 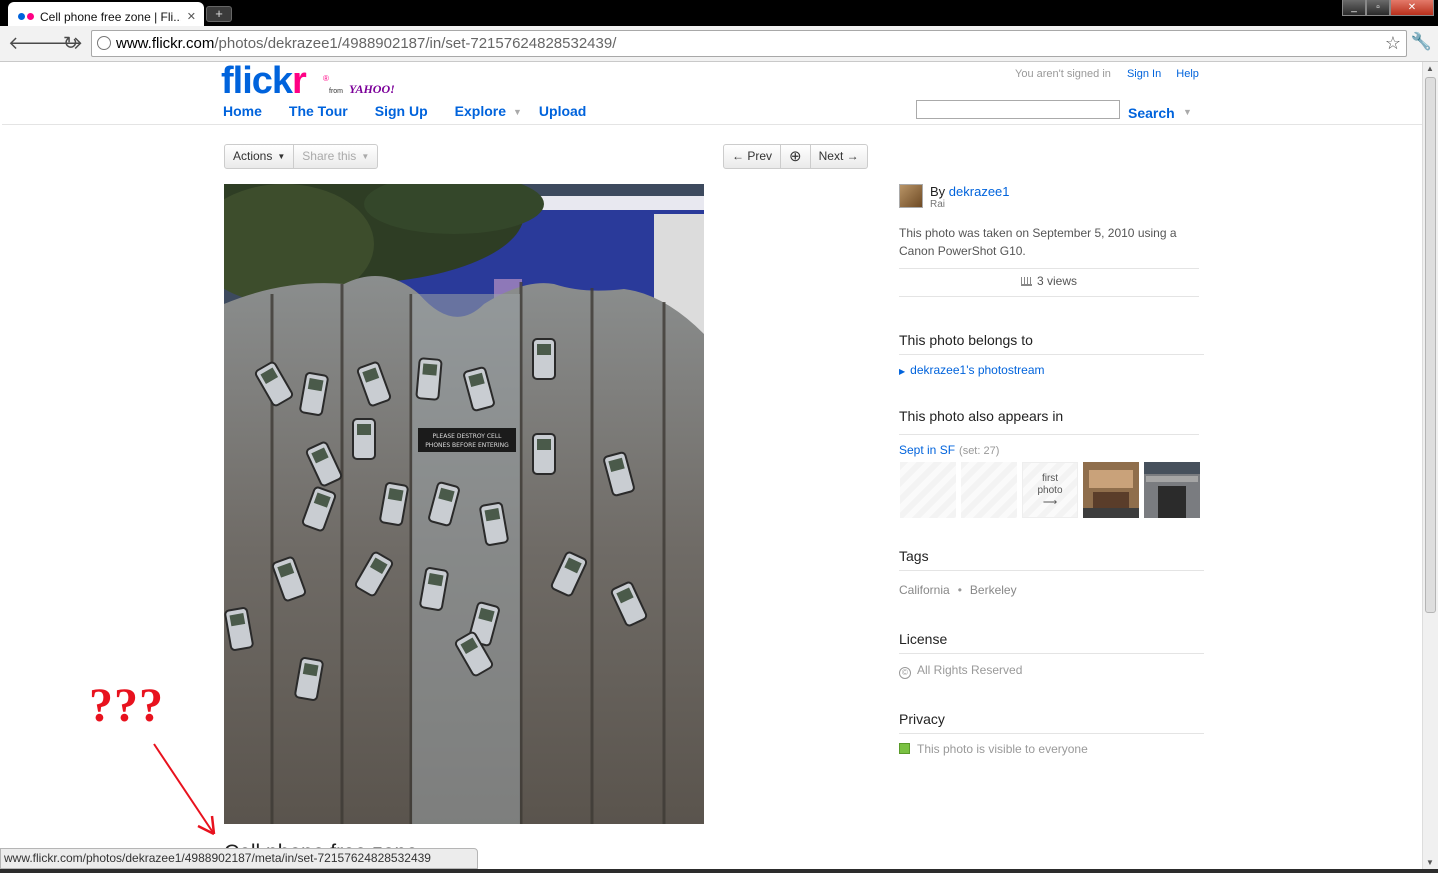 I want to click on search-button: Search, so click(x=1151, y=113).